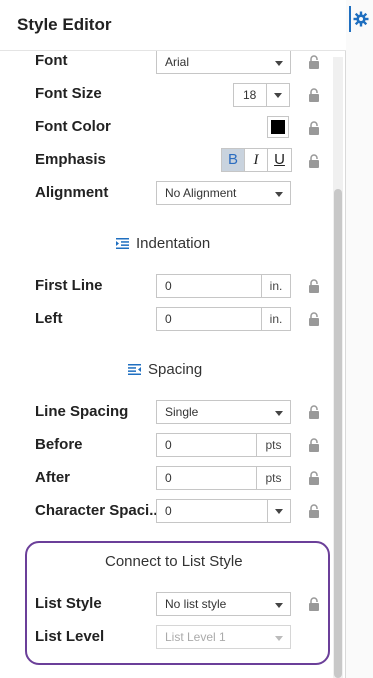 The width and height of the screenshot is (373, 678). I want to click on font-color-label: Font Color, so click(73, 126).